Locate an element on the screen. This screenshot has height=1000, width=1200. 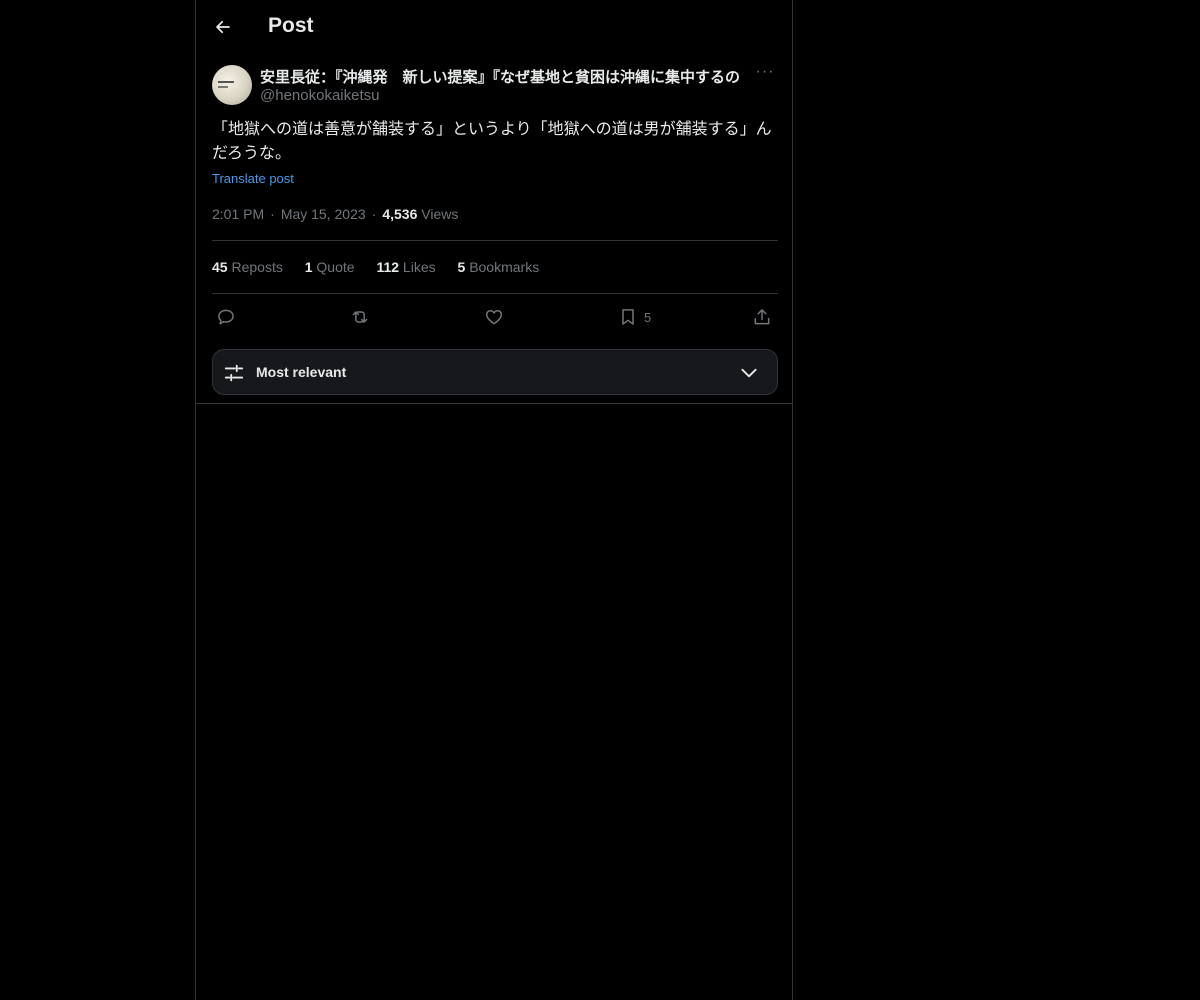
views-count: 4,536 is located at coordinates (400, 214).